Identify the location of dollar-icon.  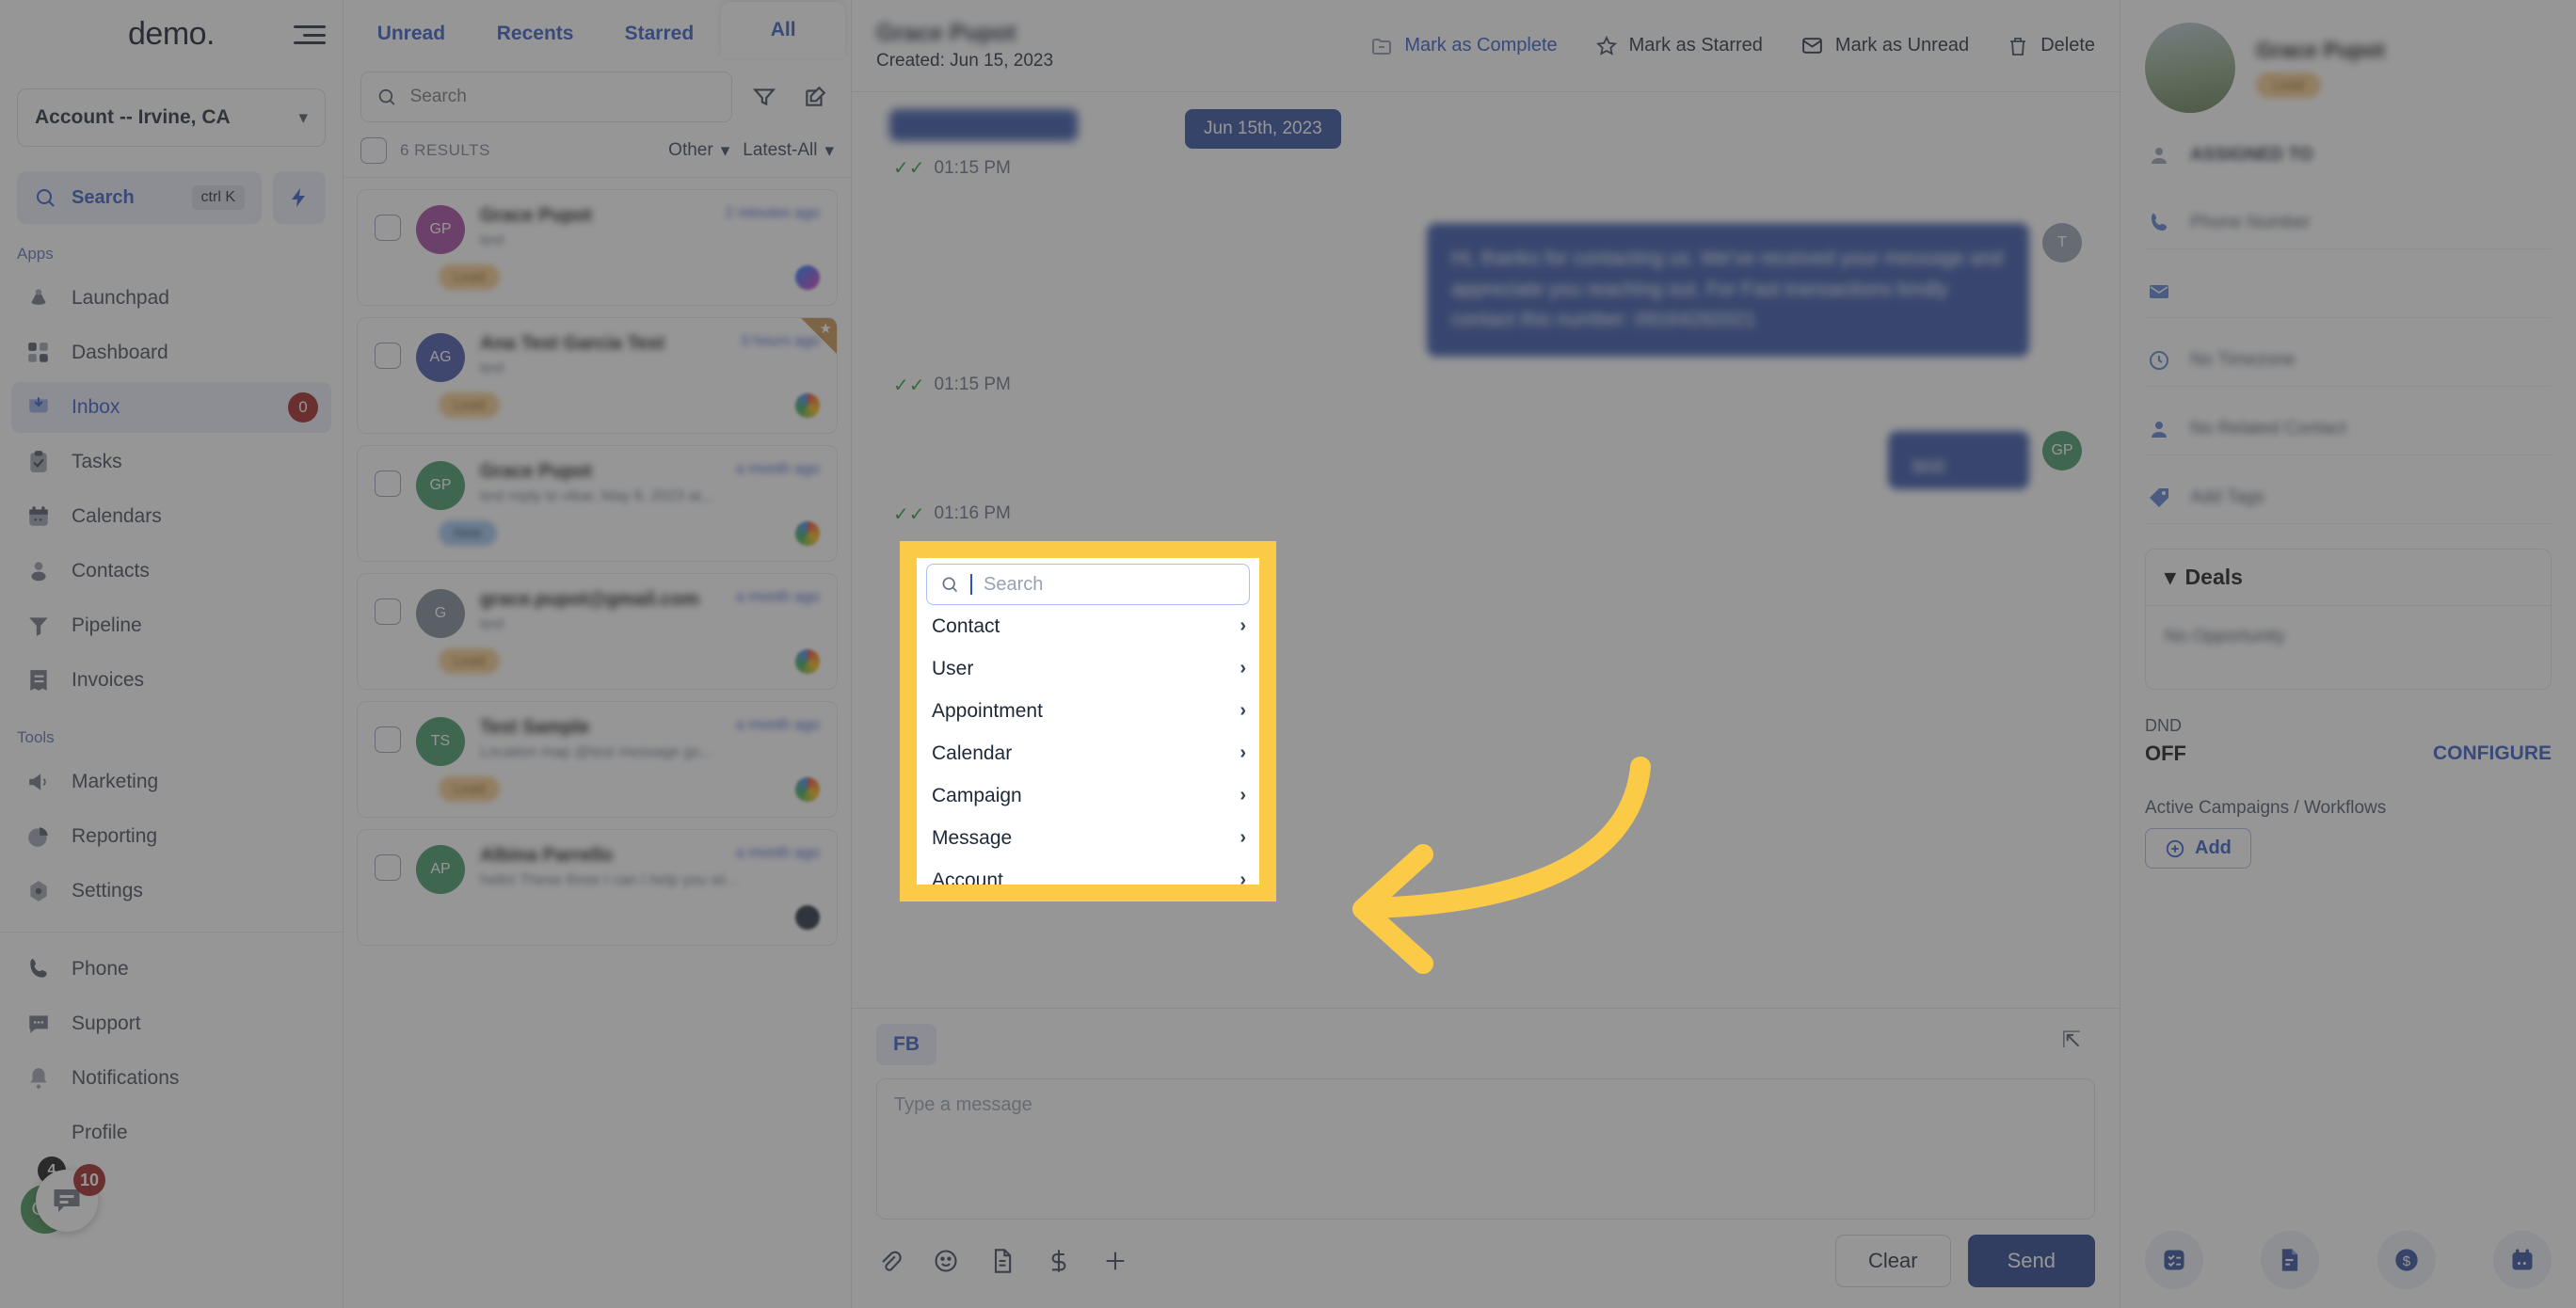
(1059, 1261).